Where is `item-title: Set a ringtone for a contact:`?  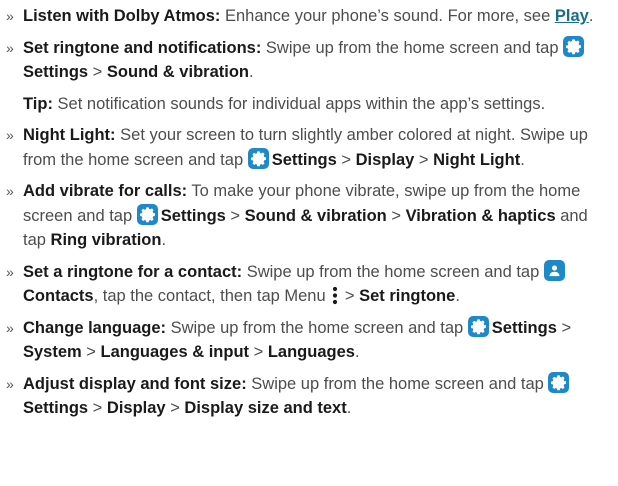 item-title: Set a ringtone for a contact: is located at coordinates (133, 271).